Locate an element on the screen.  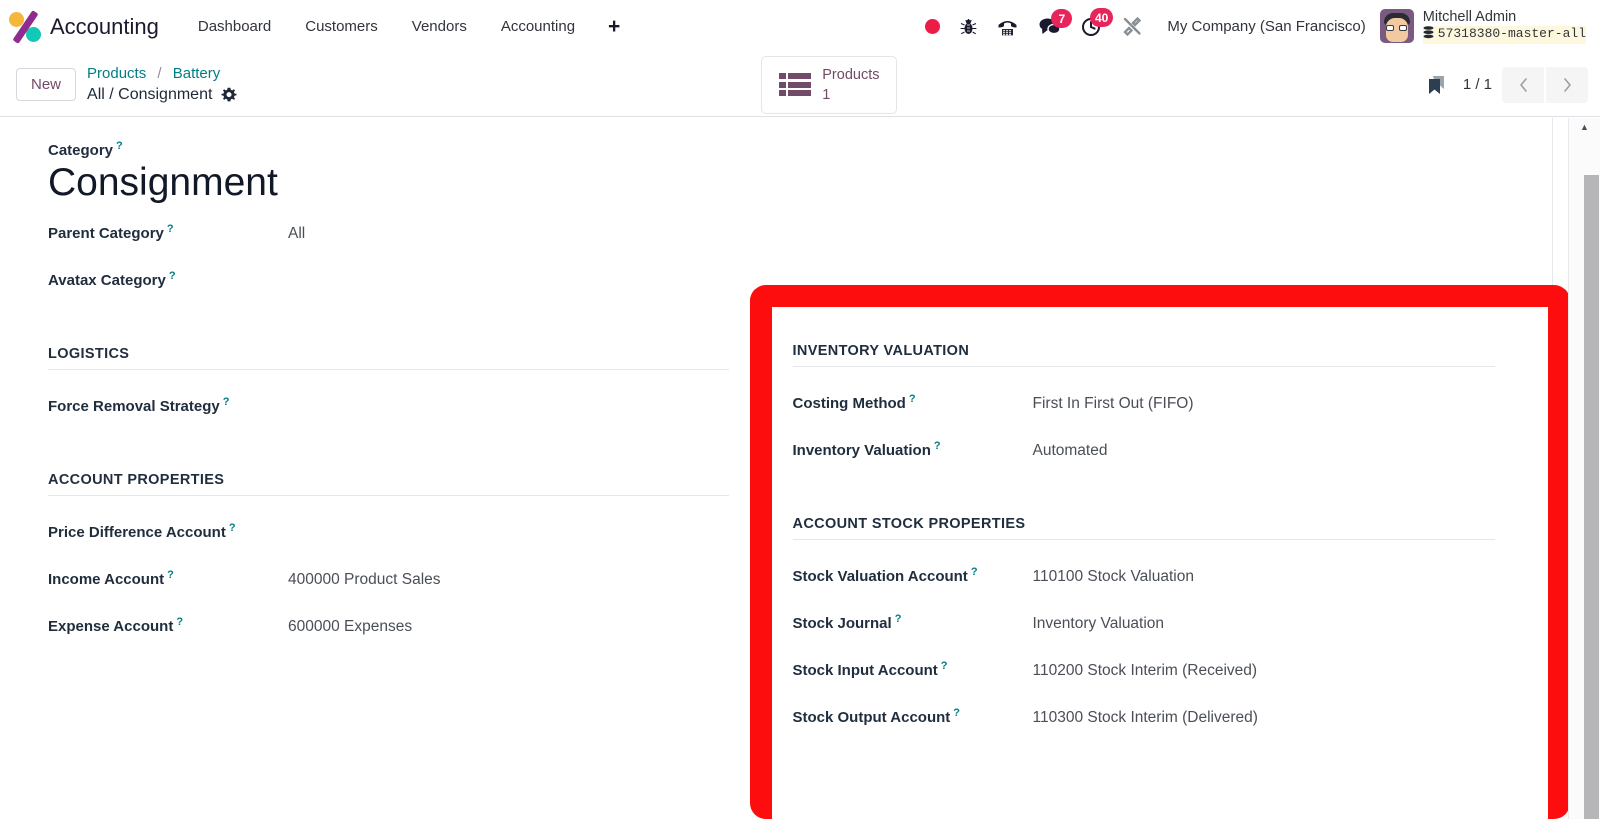
scrollbar-thumb is located at coordinates (1591, 497).